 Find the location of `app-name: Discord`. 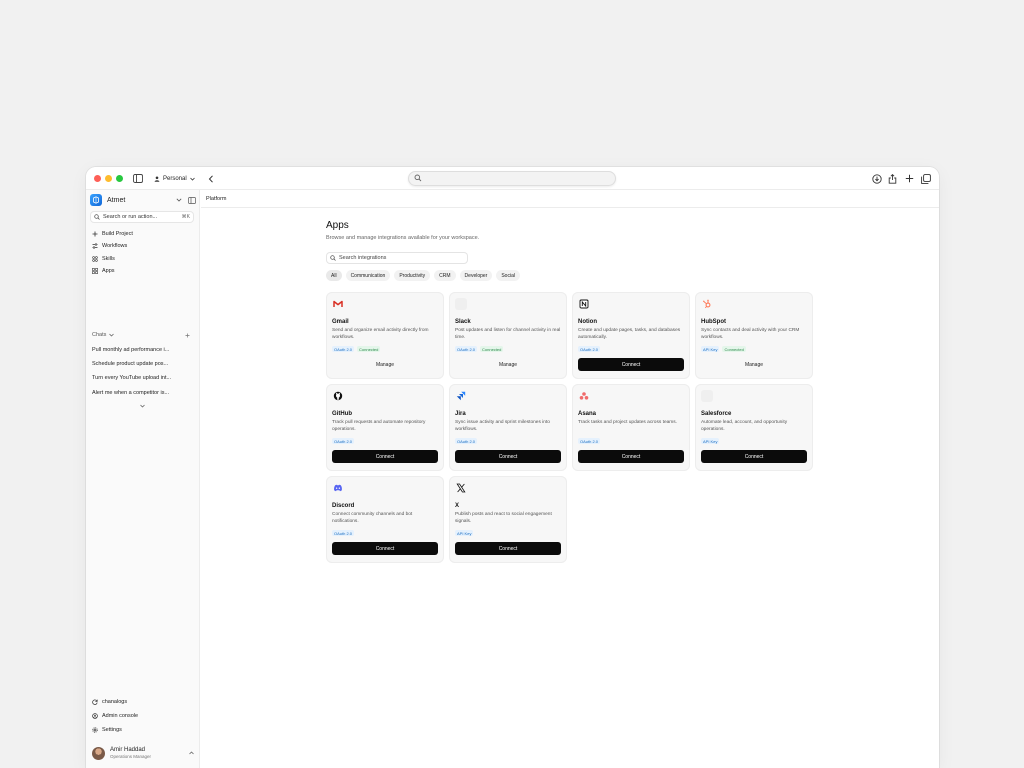

app-name: Discord is located at coordinates (343, 506).